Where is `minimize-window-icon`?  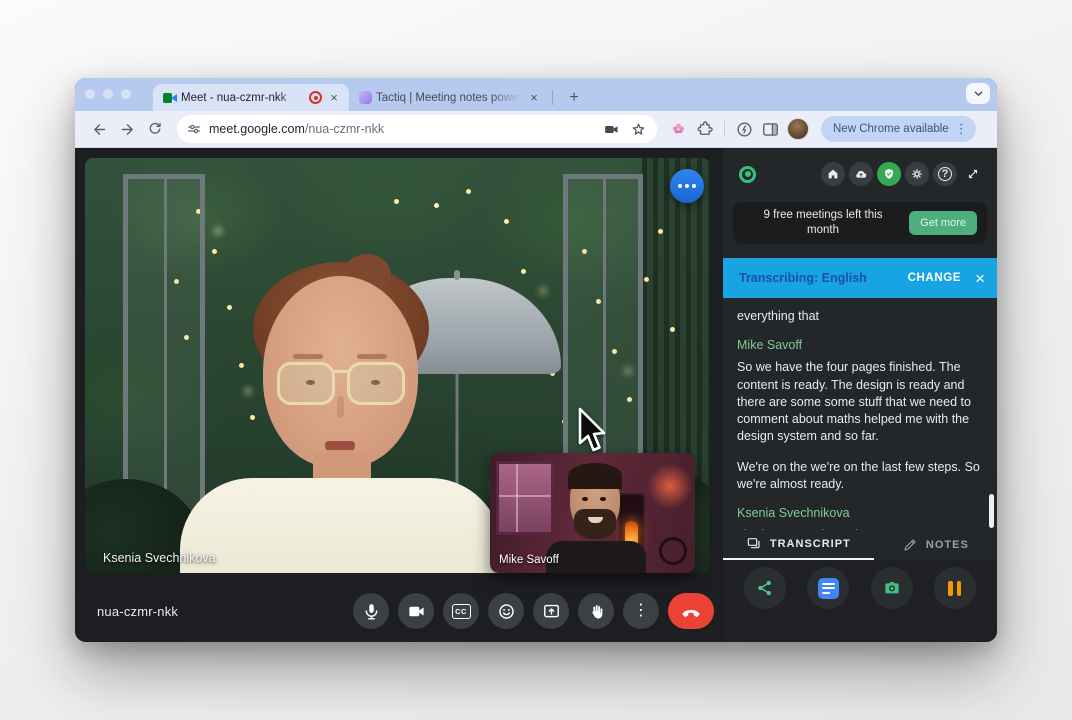 minimize-window-icon is located at coordinates (108, 94).